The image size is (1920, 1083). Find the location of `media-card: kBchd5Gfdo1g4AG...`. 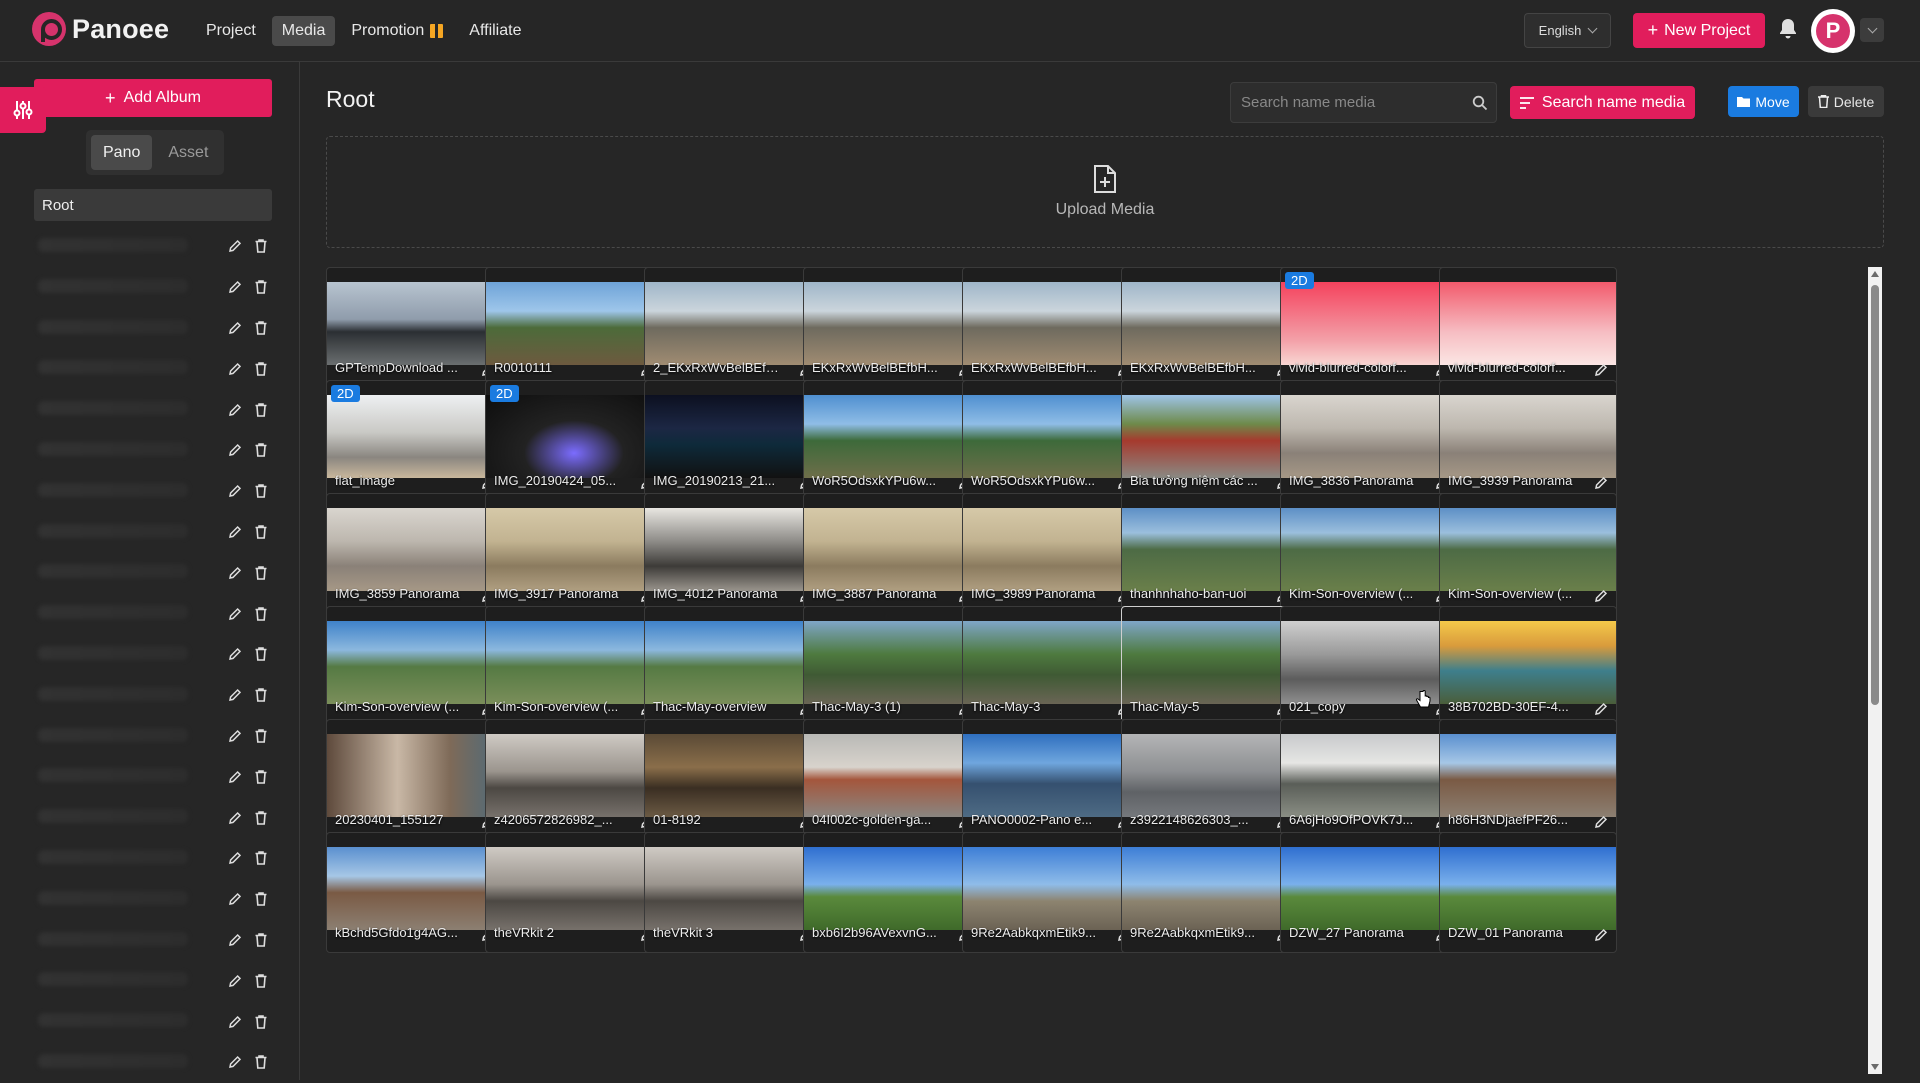

media-card: kBchd5Gfdo1g4AG... is located at coordinates (415, 892).